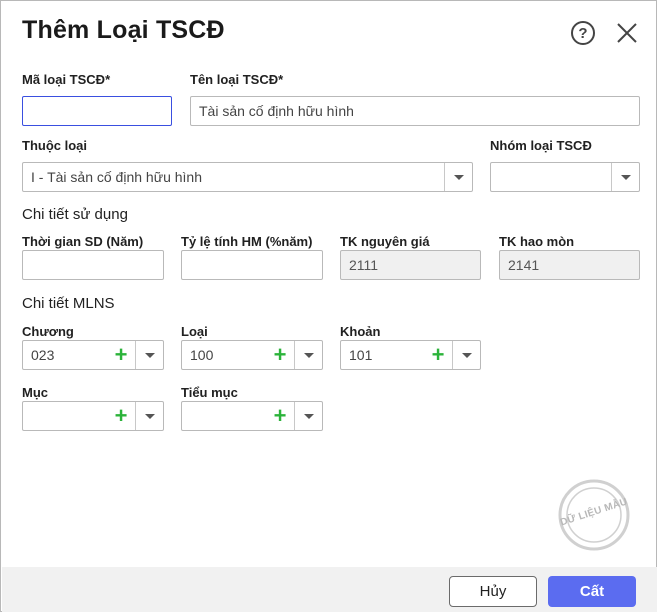 This screenshot has height=612, width=657. Describe the element at coordinates (247, 177) in the screenshot. I see `parent-type-select: I - Tài sản cố định hữu hình` at that location.